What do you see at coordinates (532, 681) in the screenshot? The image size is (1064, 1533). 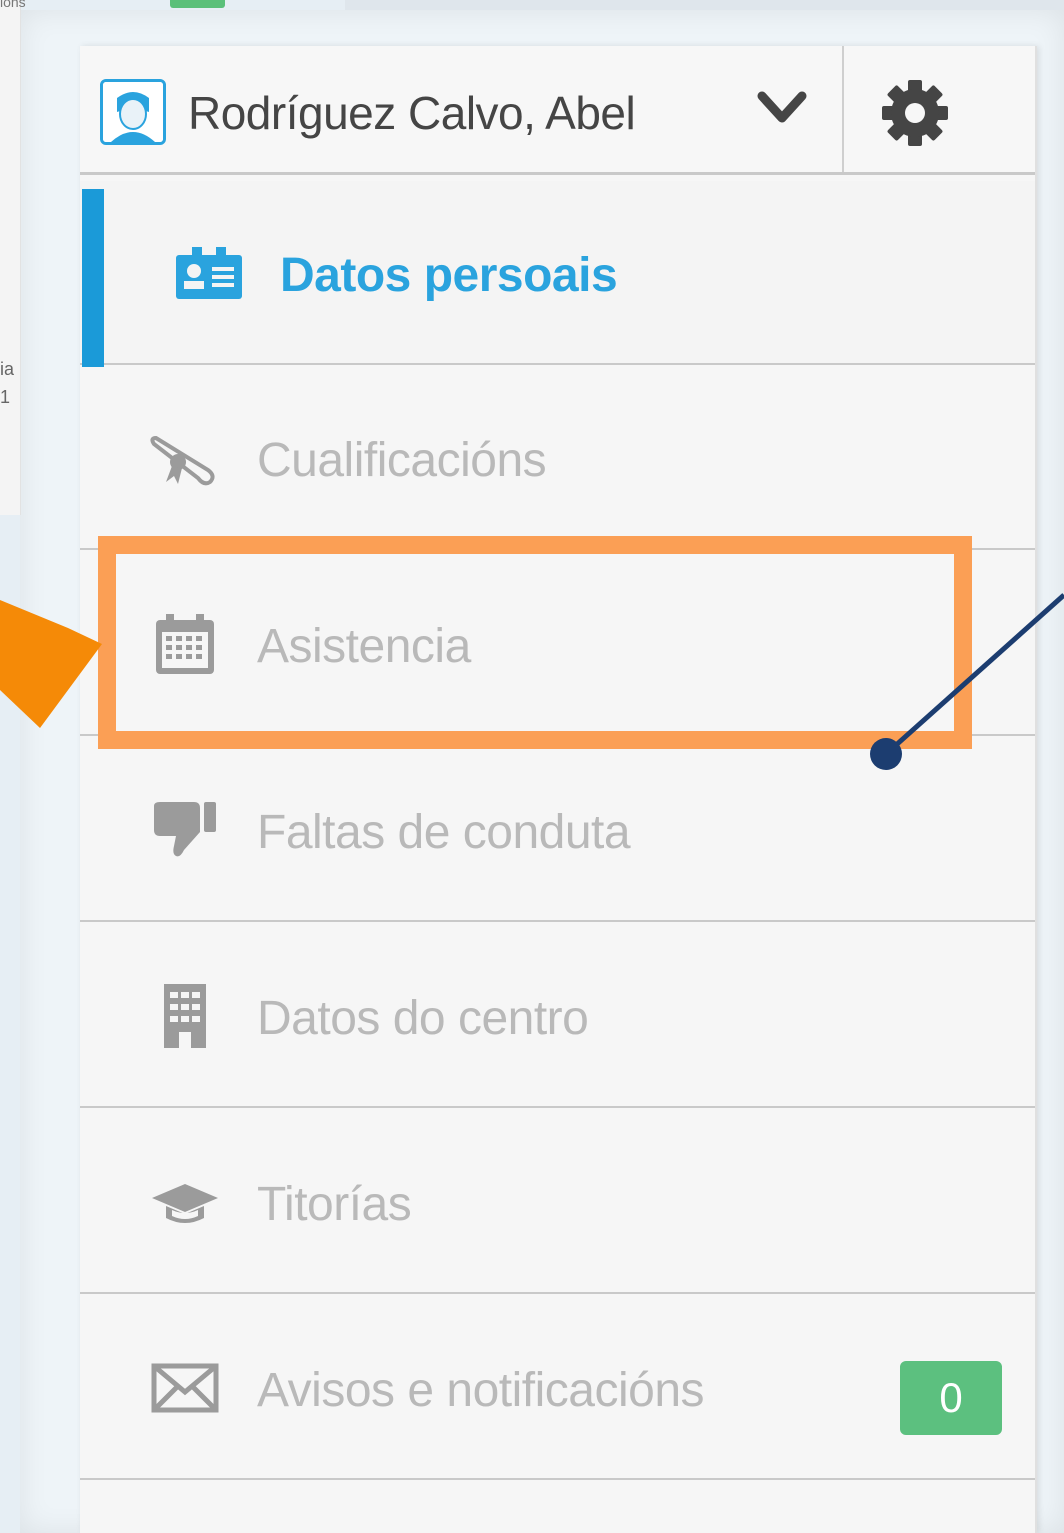 I see `annotation-layer` at bounding box center [532, 681].